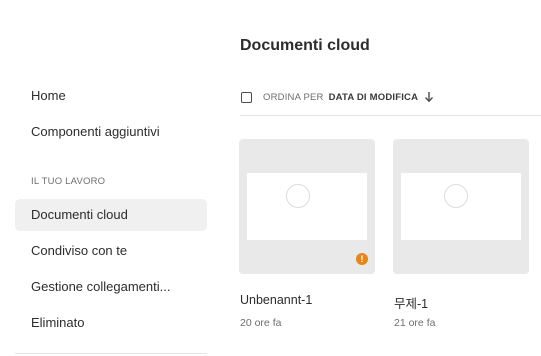 This screenshot has height=356, width=541. Describe the element at coordinates (246, 97) in the screenshot. I see `select-all-checkbox` at that location.